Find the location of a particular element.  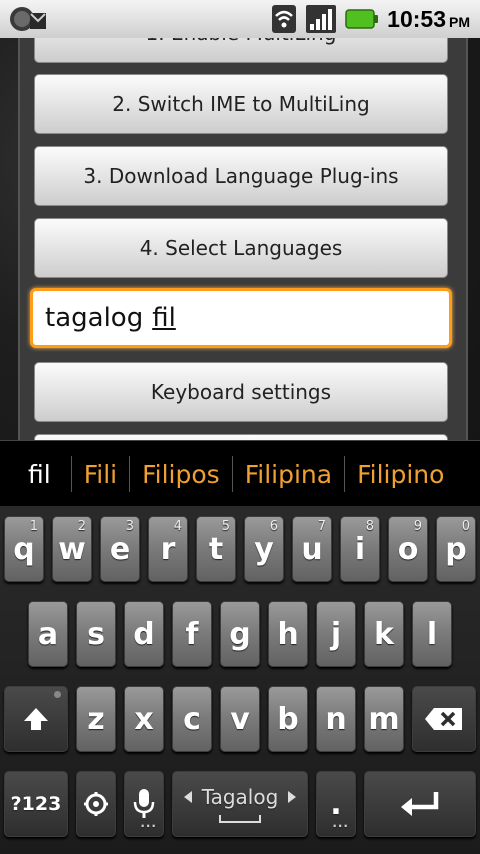

key-j: j is located at coordinates (336, 634).